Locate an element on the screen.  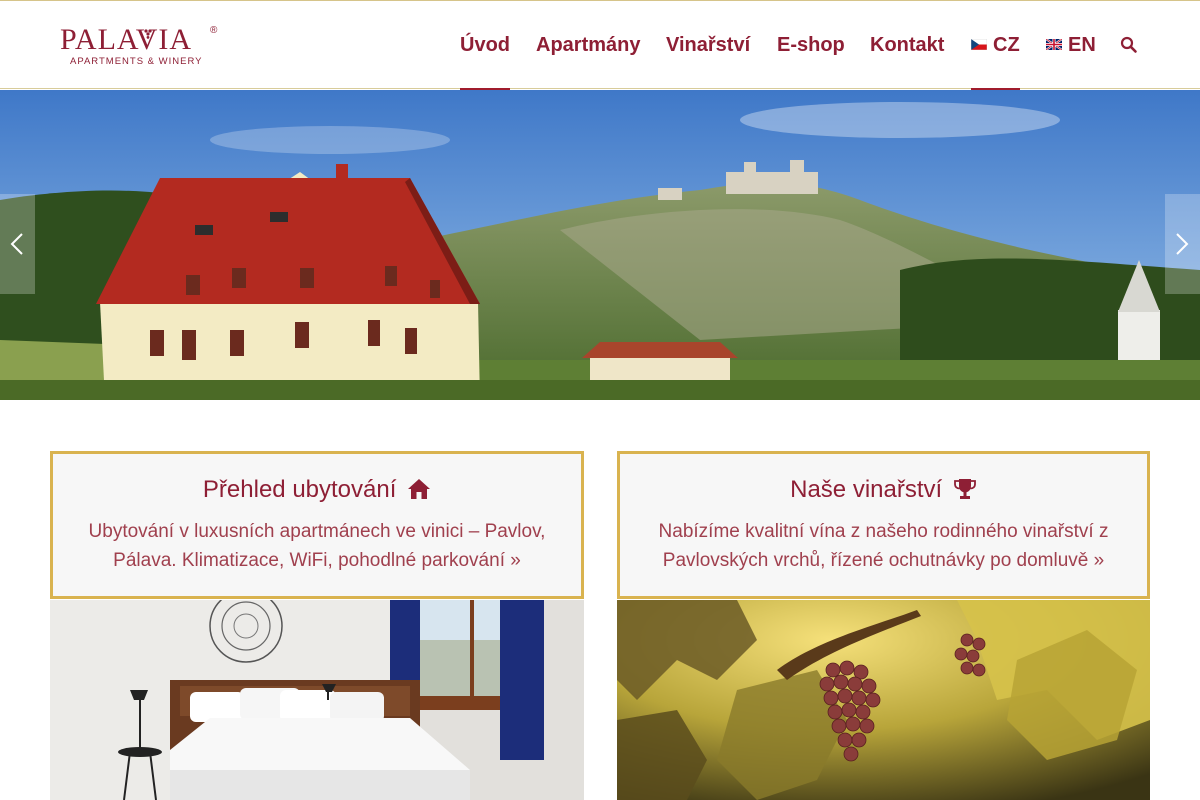
uk-flag-icon is located at coordinates (1054, 44).